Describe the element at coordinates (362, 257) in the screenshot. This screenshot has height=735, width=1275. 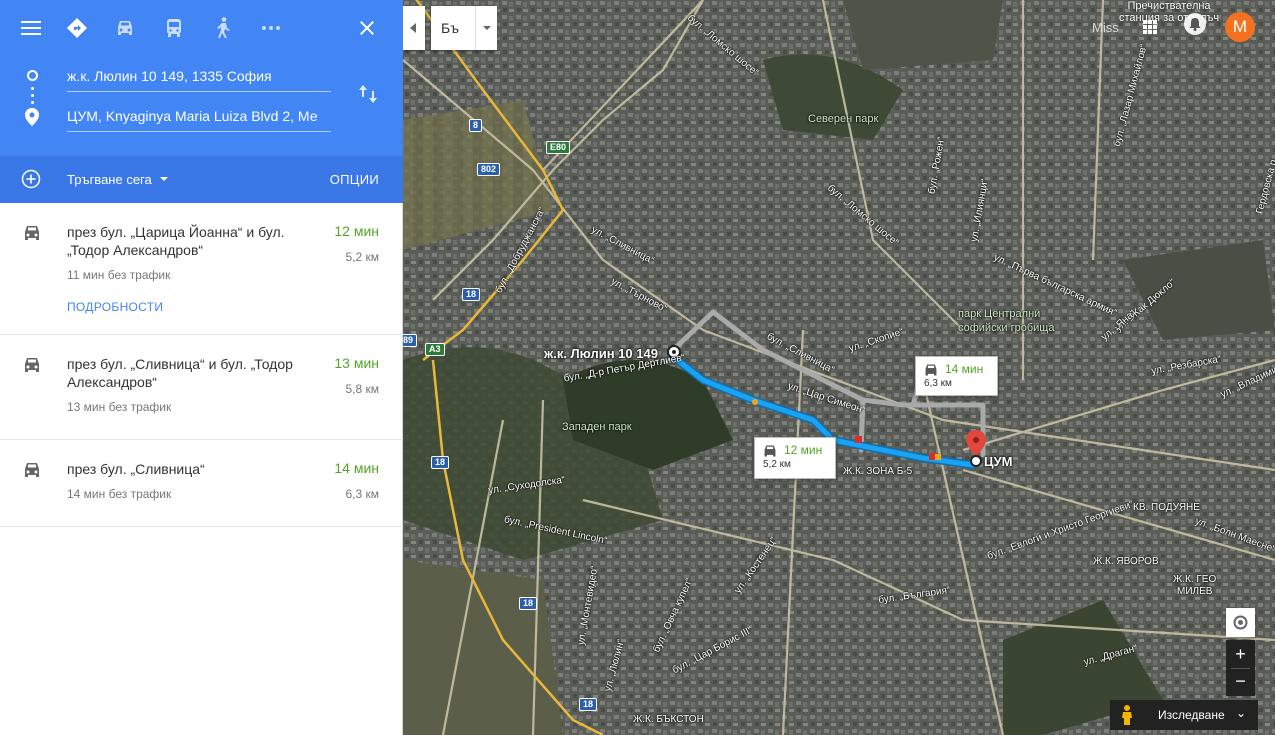
I see `route-distance: 5,2 км` at that location.